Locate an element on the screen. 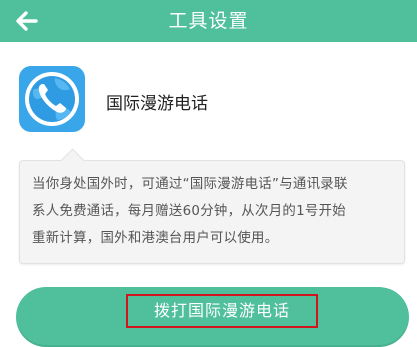 Image resolution: width=417 pixels, height=347 pixels. phone-globe-icon is located at coordinates (52, 99).